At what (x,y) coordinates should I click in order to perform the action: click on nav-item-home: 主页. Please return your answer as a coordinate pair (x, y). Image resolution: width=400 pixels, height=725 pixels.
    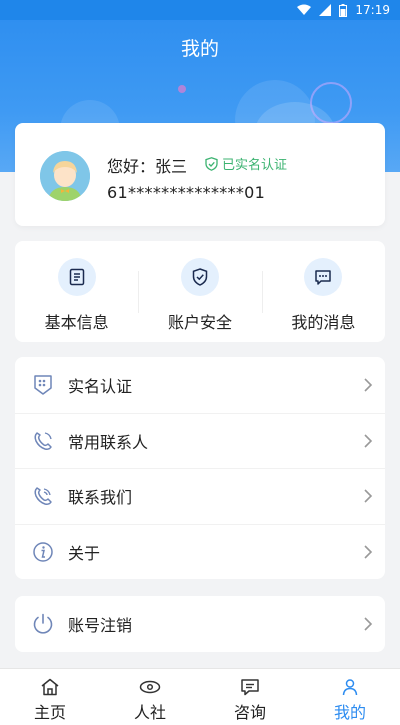
    Looking at the image, I should click on (50, 697).